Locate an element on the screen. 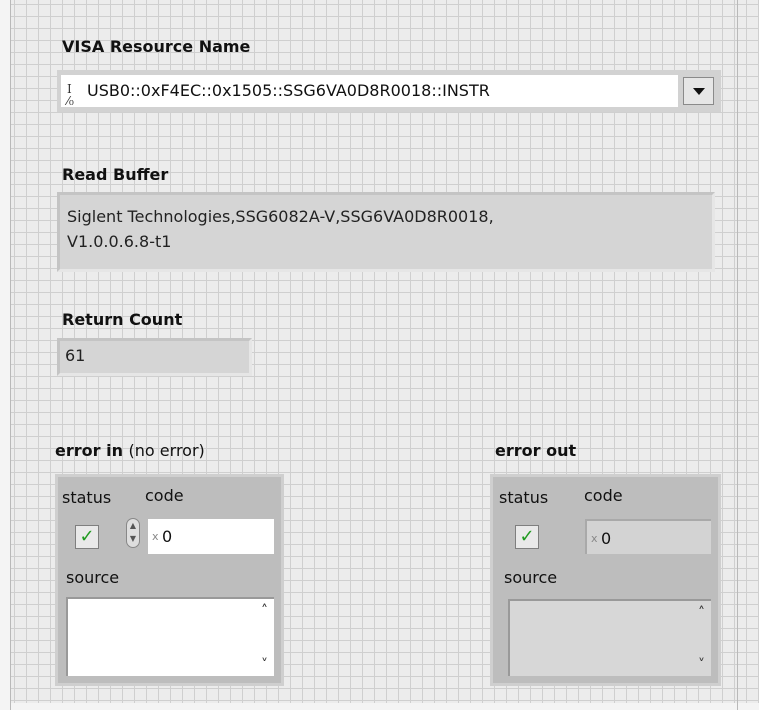 The height and width of the screenshot is (710, 759). error-in-code-spinner: ▲ ▼ is located at coordinates (133, 533).